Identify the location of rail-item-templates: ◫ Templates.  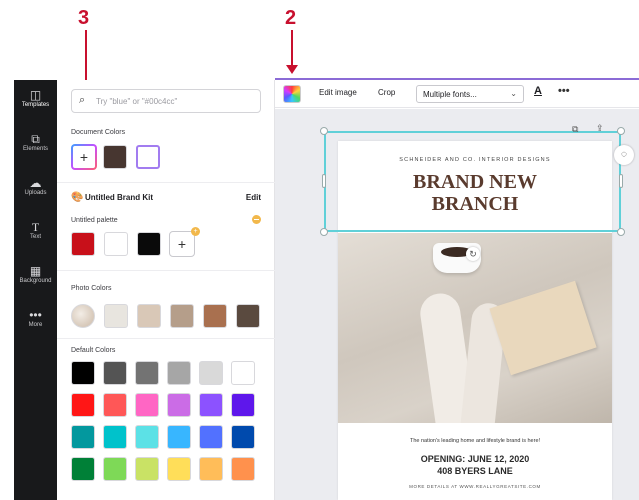
(35, 98).